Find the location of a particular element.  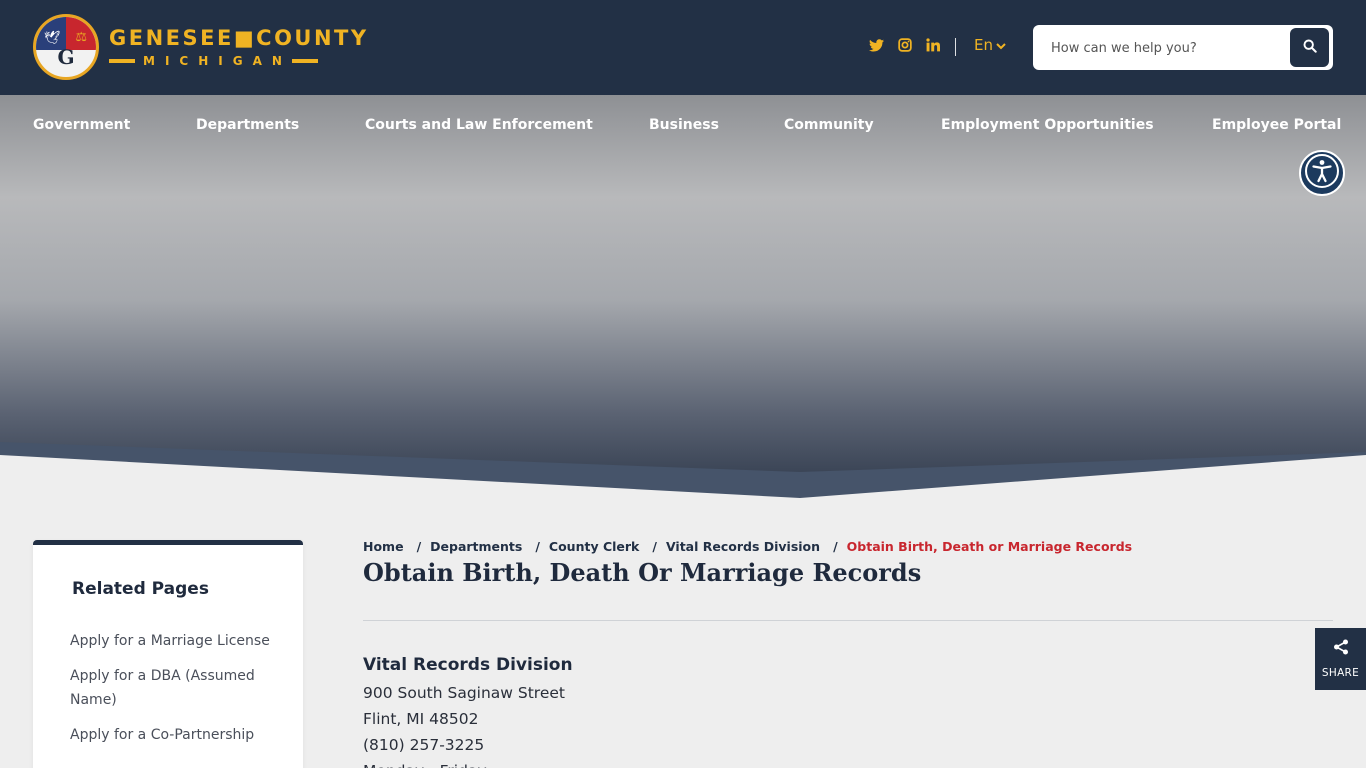

nav-item-business: Business is located at coordinates (684, 125).